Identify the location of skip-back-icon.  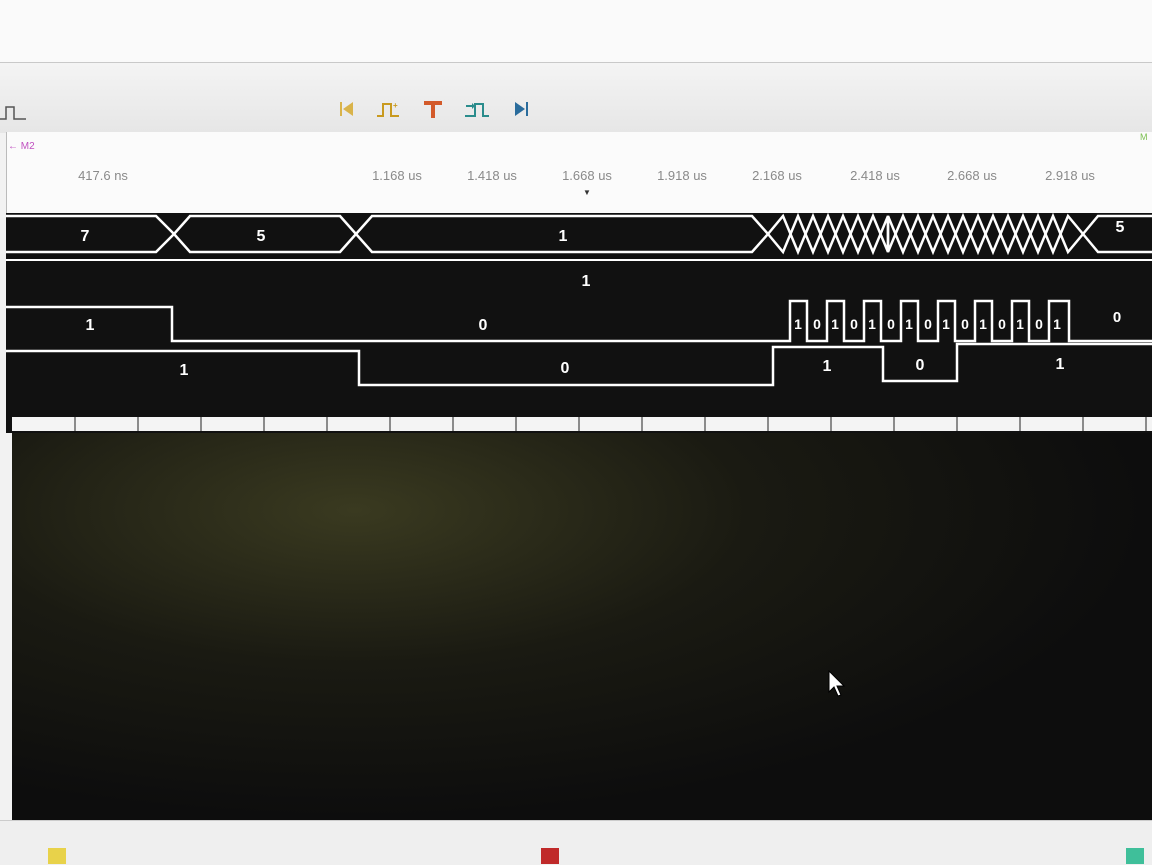
(347, 109).